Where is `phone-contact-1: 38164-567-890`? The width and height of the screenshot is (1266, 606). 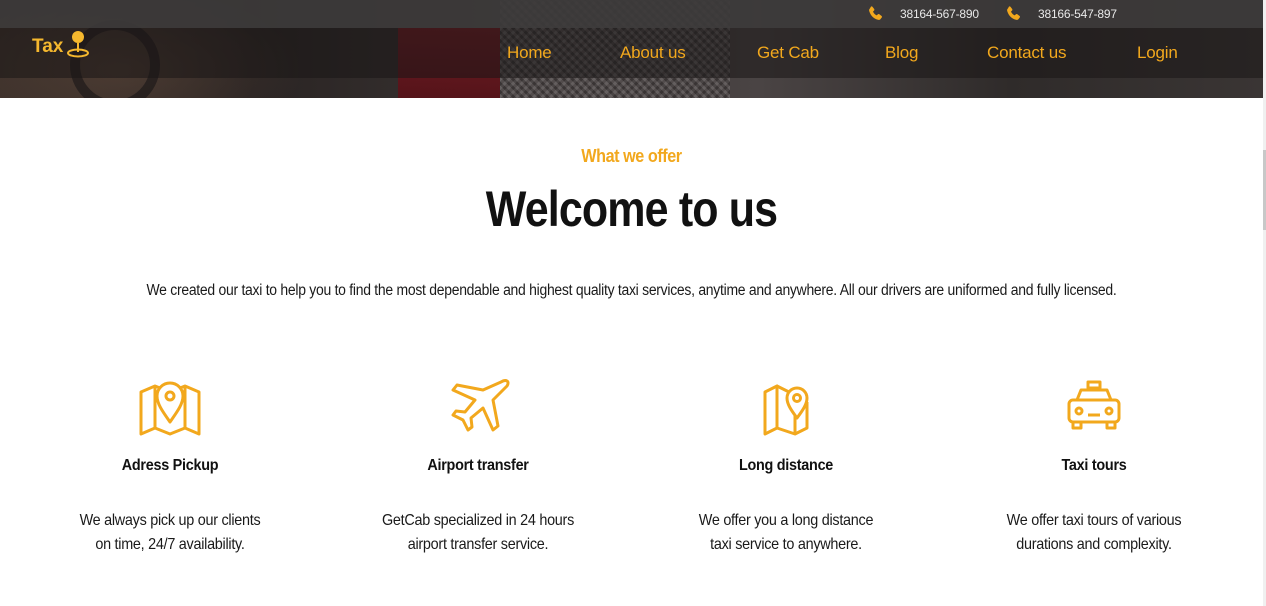 phone-contact-1: 38164-567-890 is located at coordinates (922, 14).